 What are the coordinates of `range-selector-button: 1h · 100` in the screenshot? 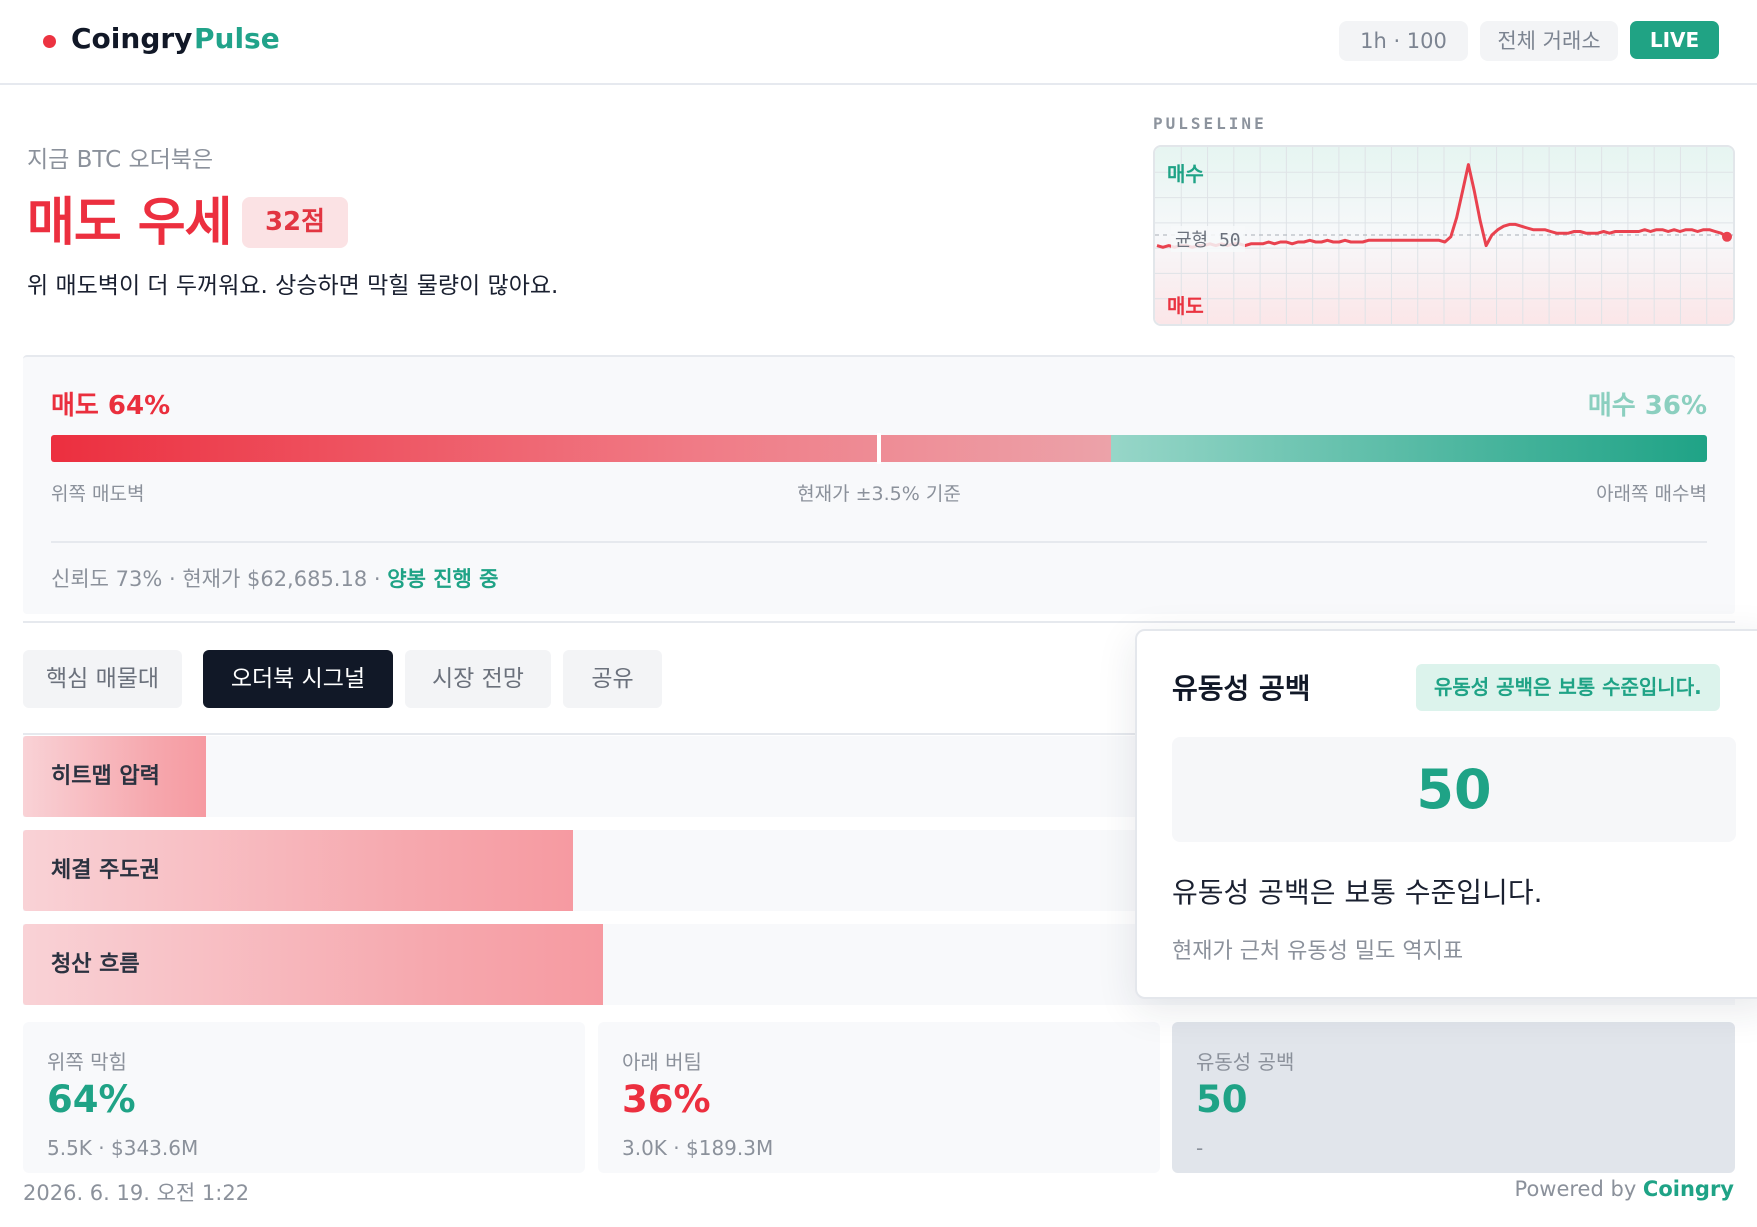 It's located at (1403, 41).